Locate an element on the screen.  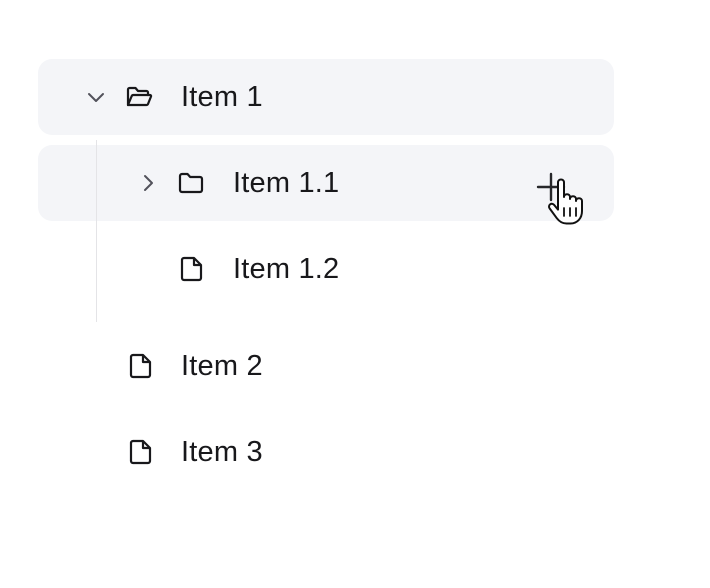
chevron-right-icon is located at coordinates (148, 183).